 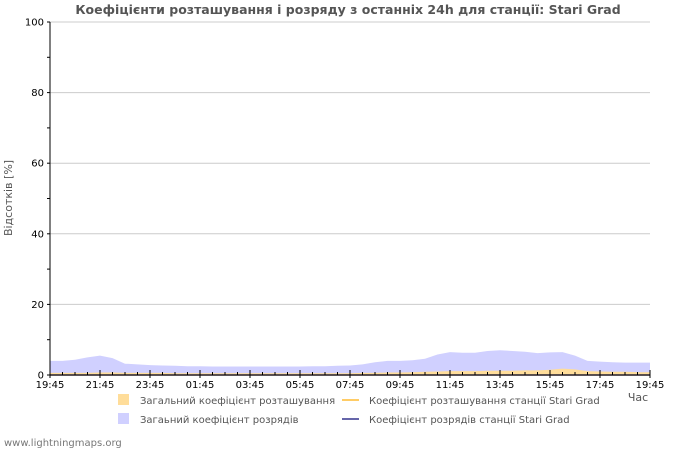 What do you see at coordinates (237, 401) in the screenshot?
I see `legend-label: Загальний коефіцієнт розташування` at bounding box center [237, 401].